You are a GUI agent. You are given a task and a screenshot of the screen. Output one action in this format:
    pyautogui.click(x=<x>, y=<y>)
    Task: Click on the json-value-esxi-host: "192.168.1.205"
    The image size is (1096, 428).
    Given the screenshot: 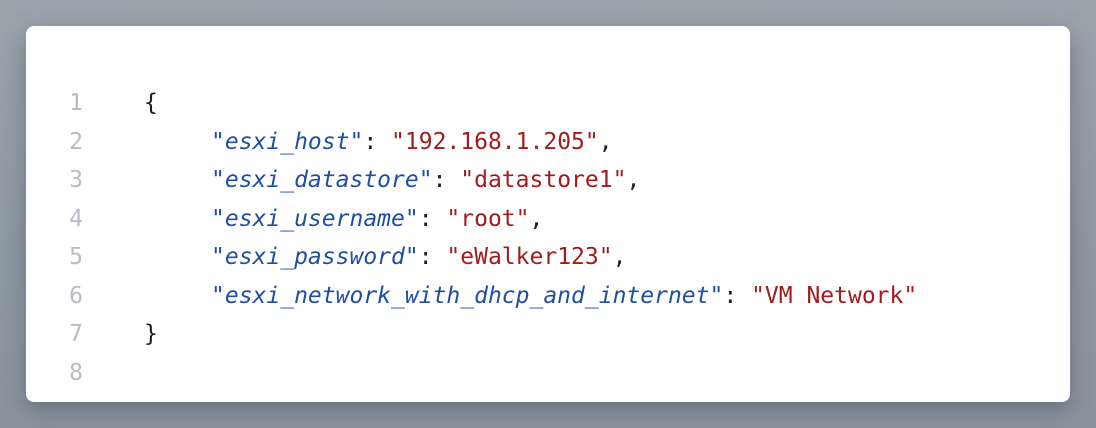 What is the action you would take?
    pyautogui.click(x=495, y=141)
    